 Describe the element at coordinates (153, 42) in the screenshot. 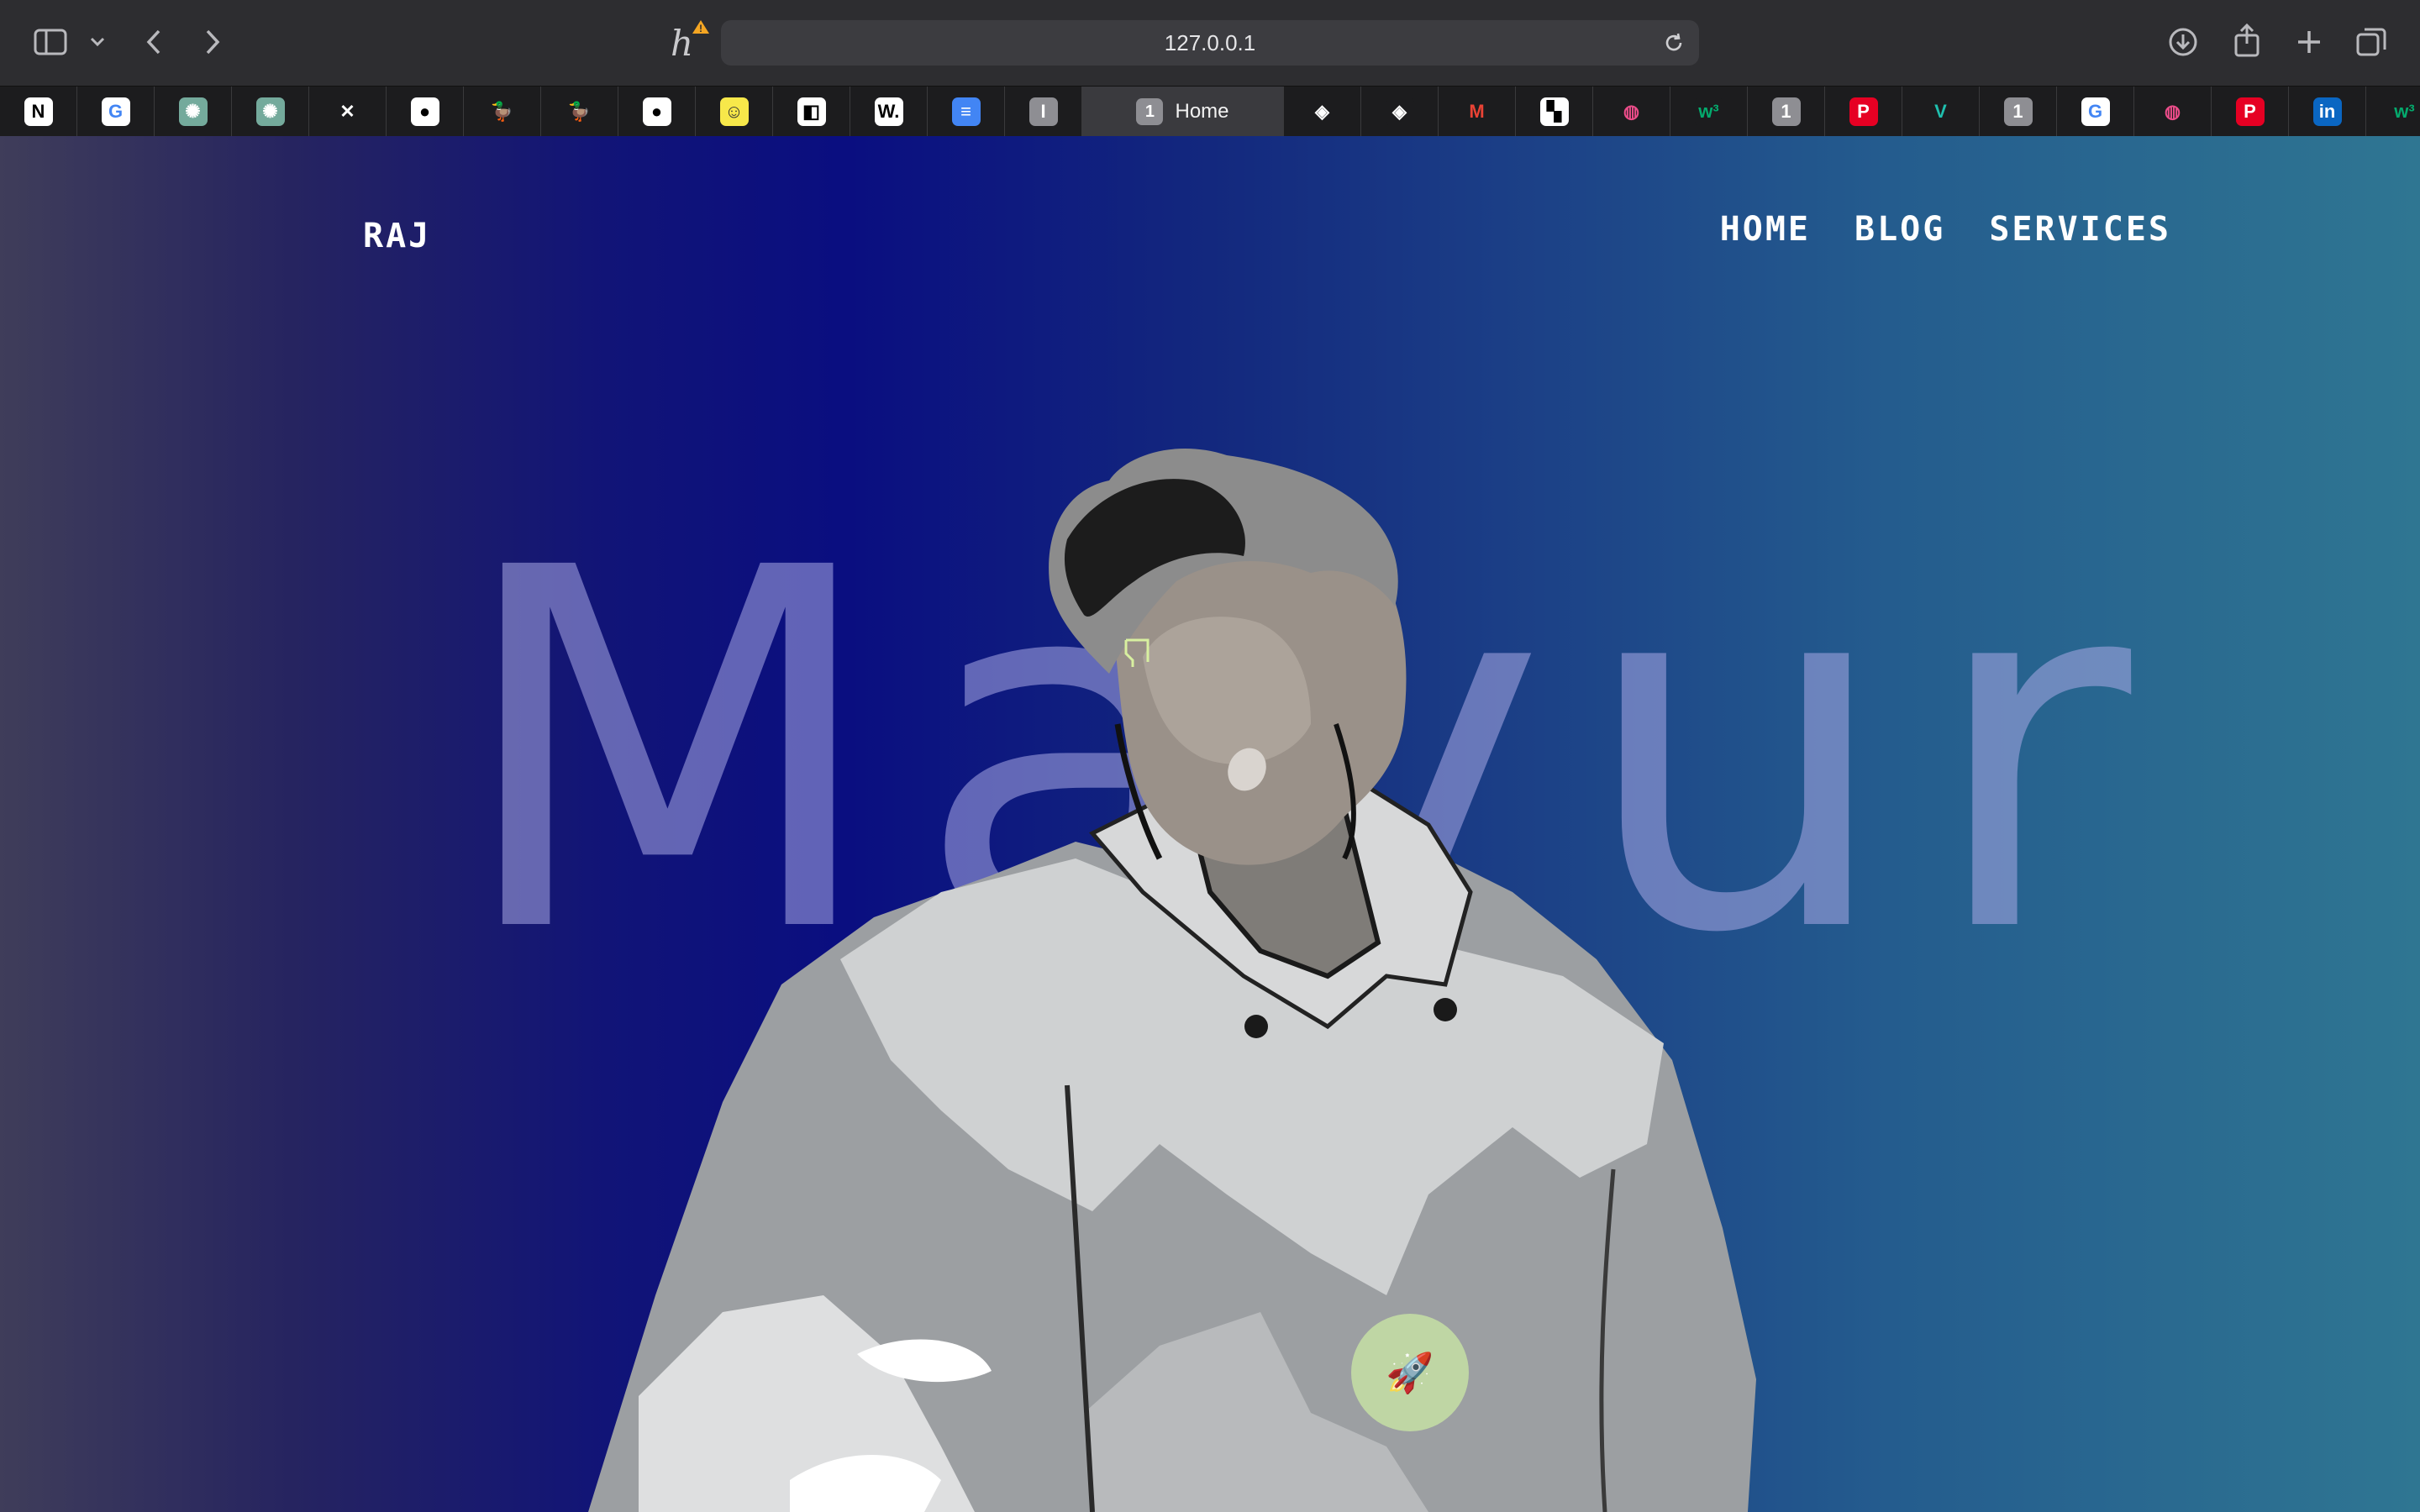

I see `back-icon` at that location.